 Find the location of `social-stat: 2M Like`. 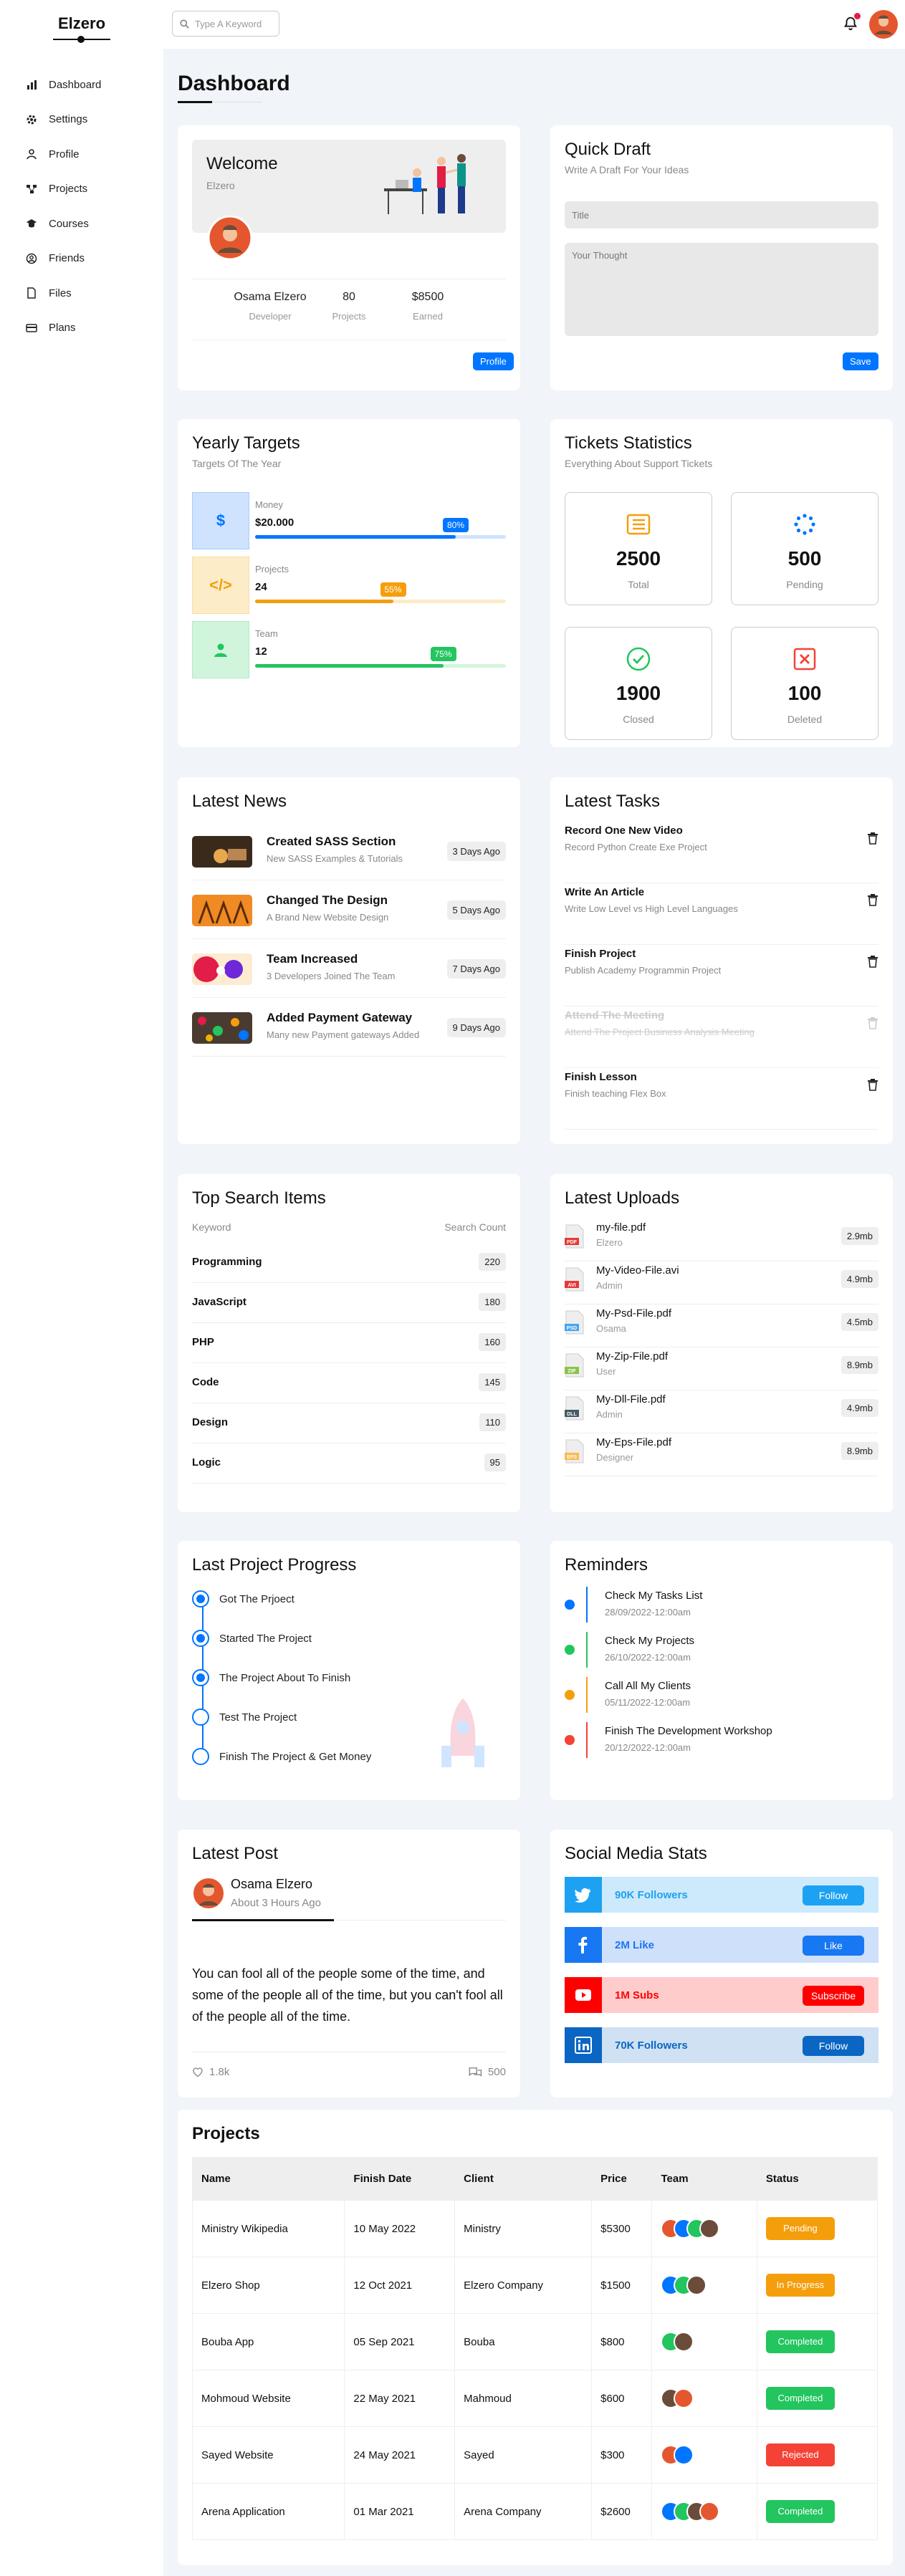

social-stat: 2M Like is located at coordinates (635, 1945).